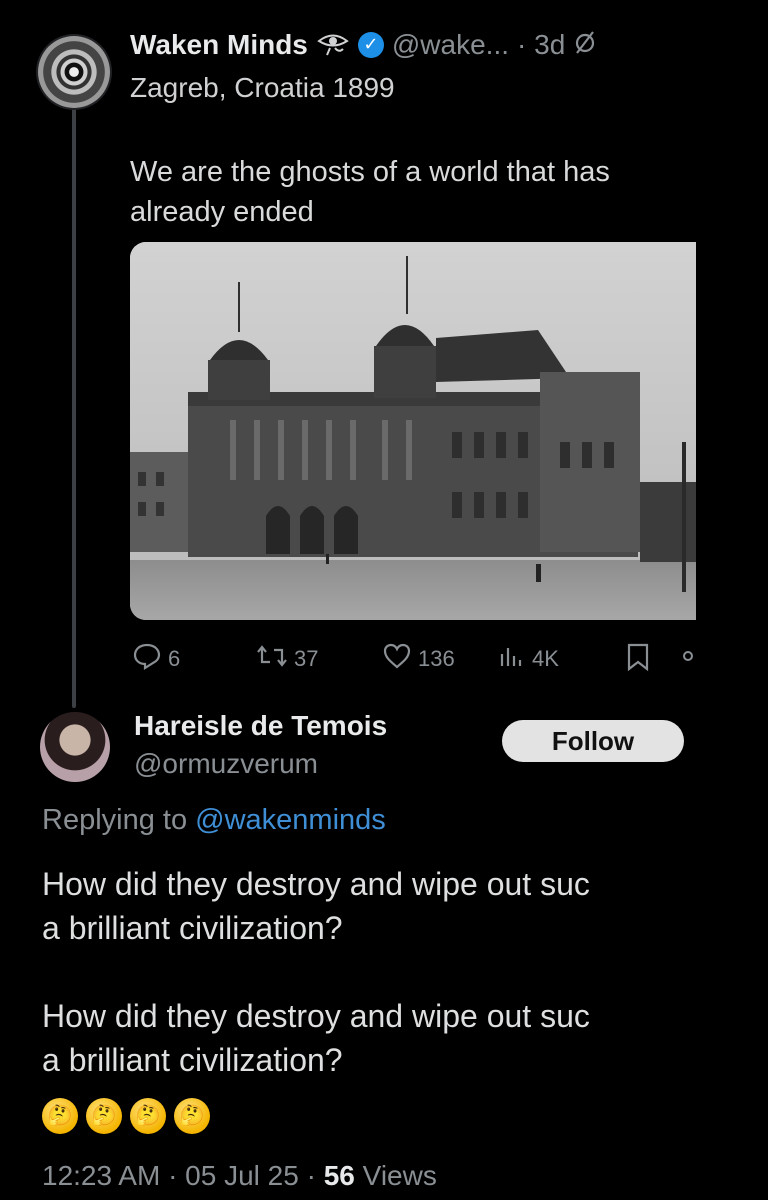 This screenshot has width=768, height=1200. I want to click on replying-to-label: Replying to, so click(115, 820).